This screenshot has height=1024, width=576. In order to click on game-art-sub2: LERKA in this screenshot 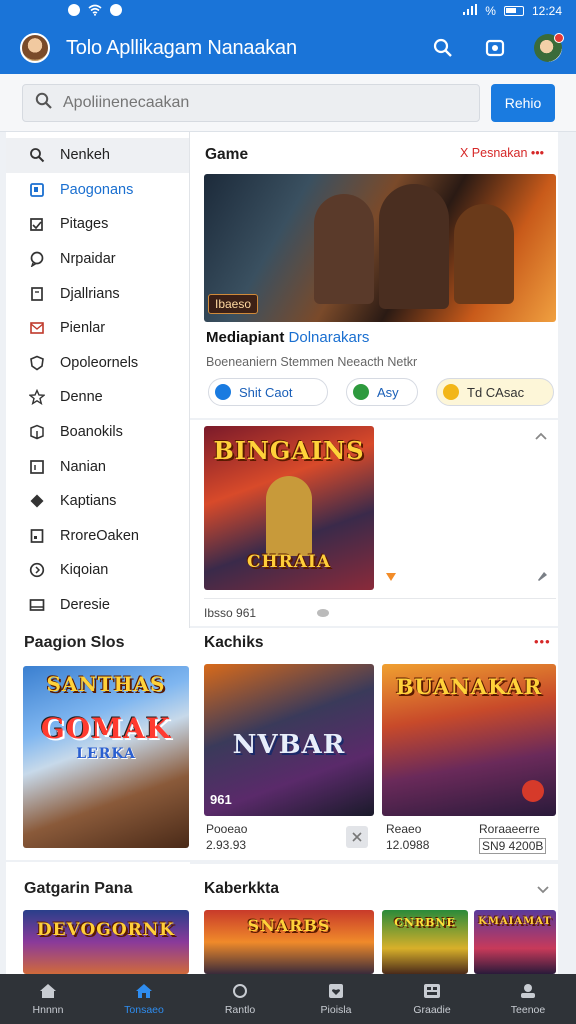, I will do `click(106, 754)`.